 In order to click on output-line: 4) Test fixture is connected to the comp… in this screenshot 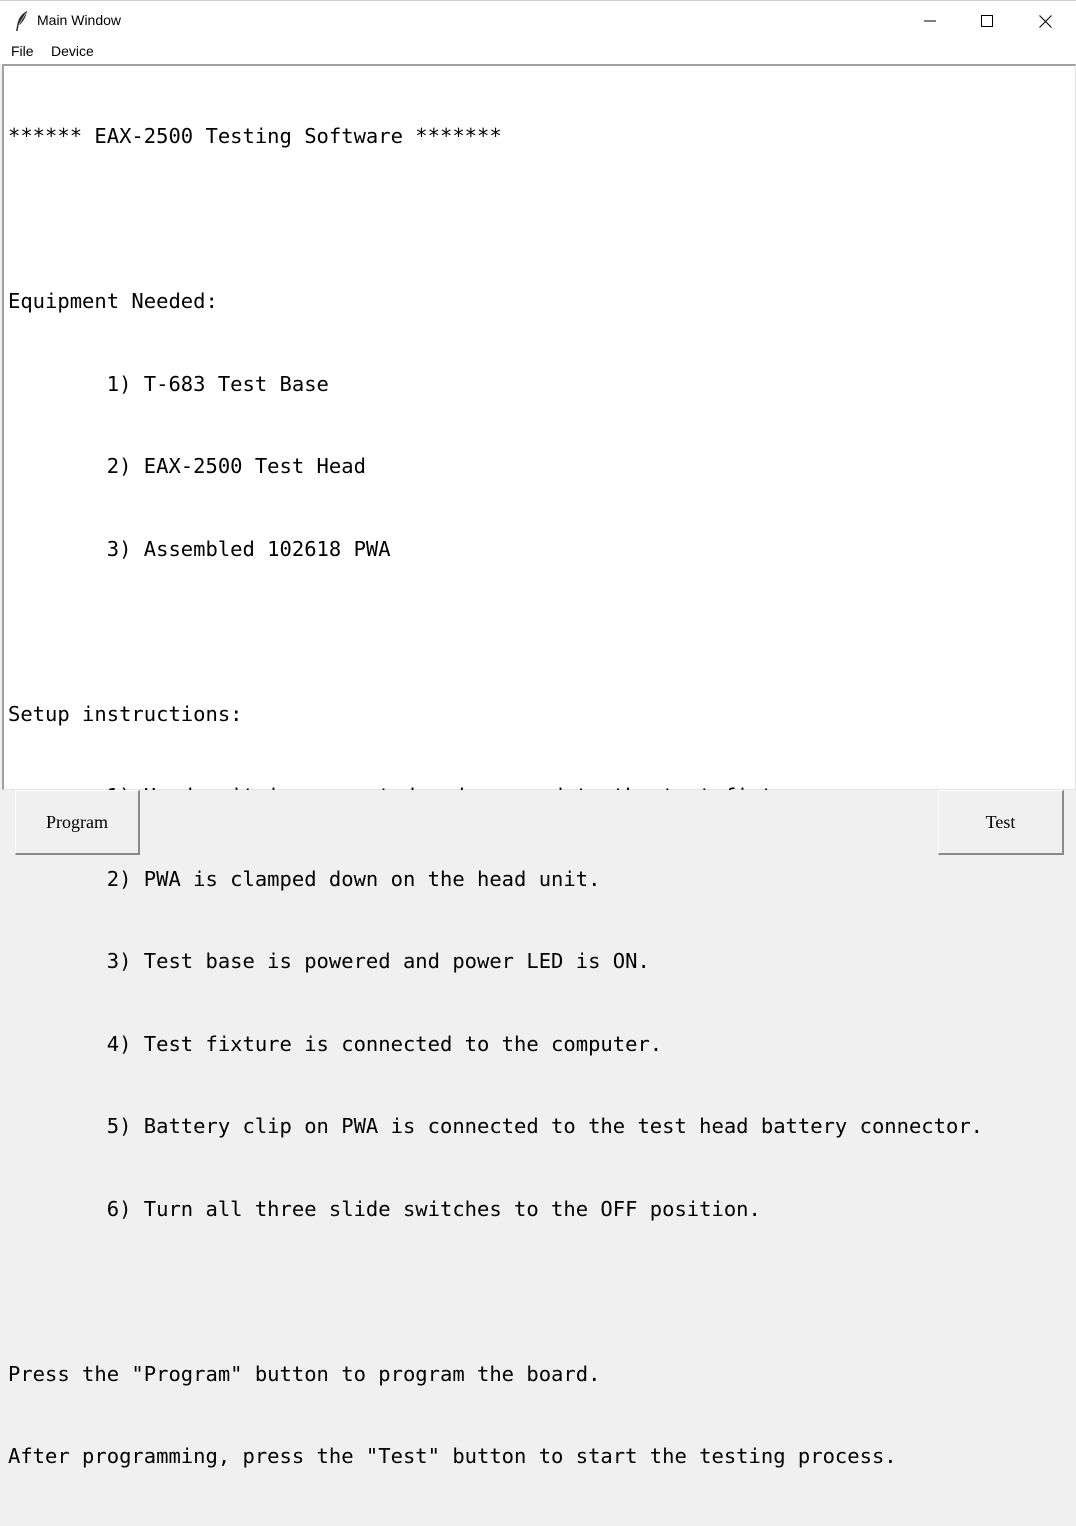, I will do `click(335, 1043)`.